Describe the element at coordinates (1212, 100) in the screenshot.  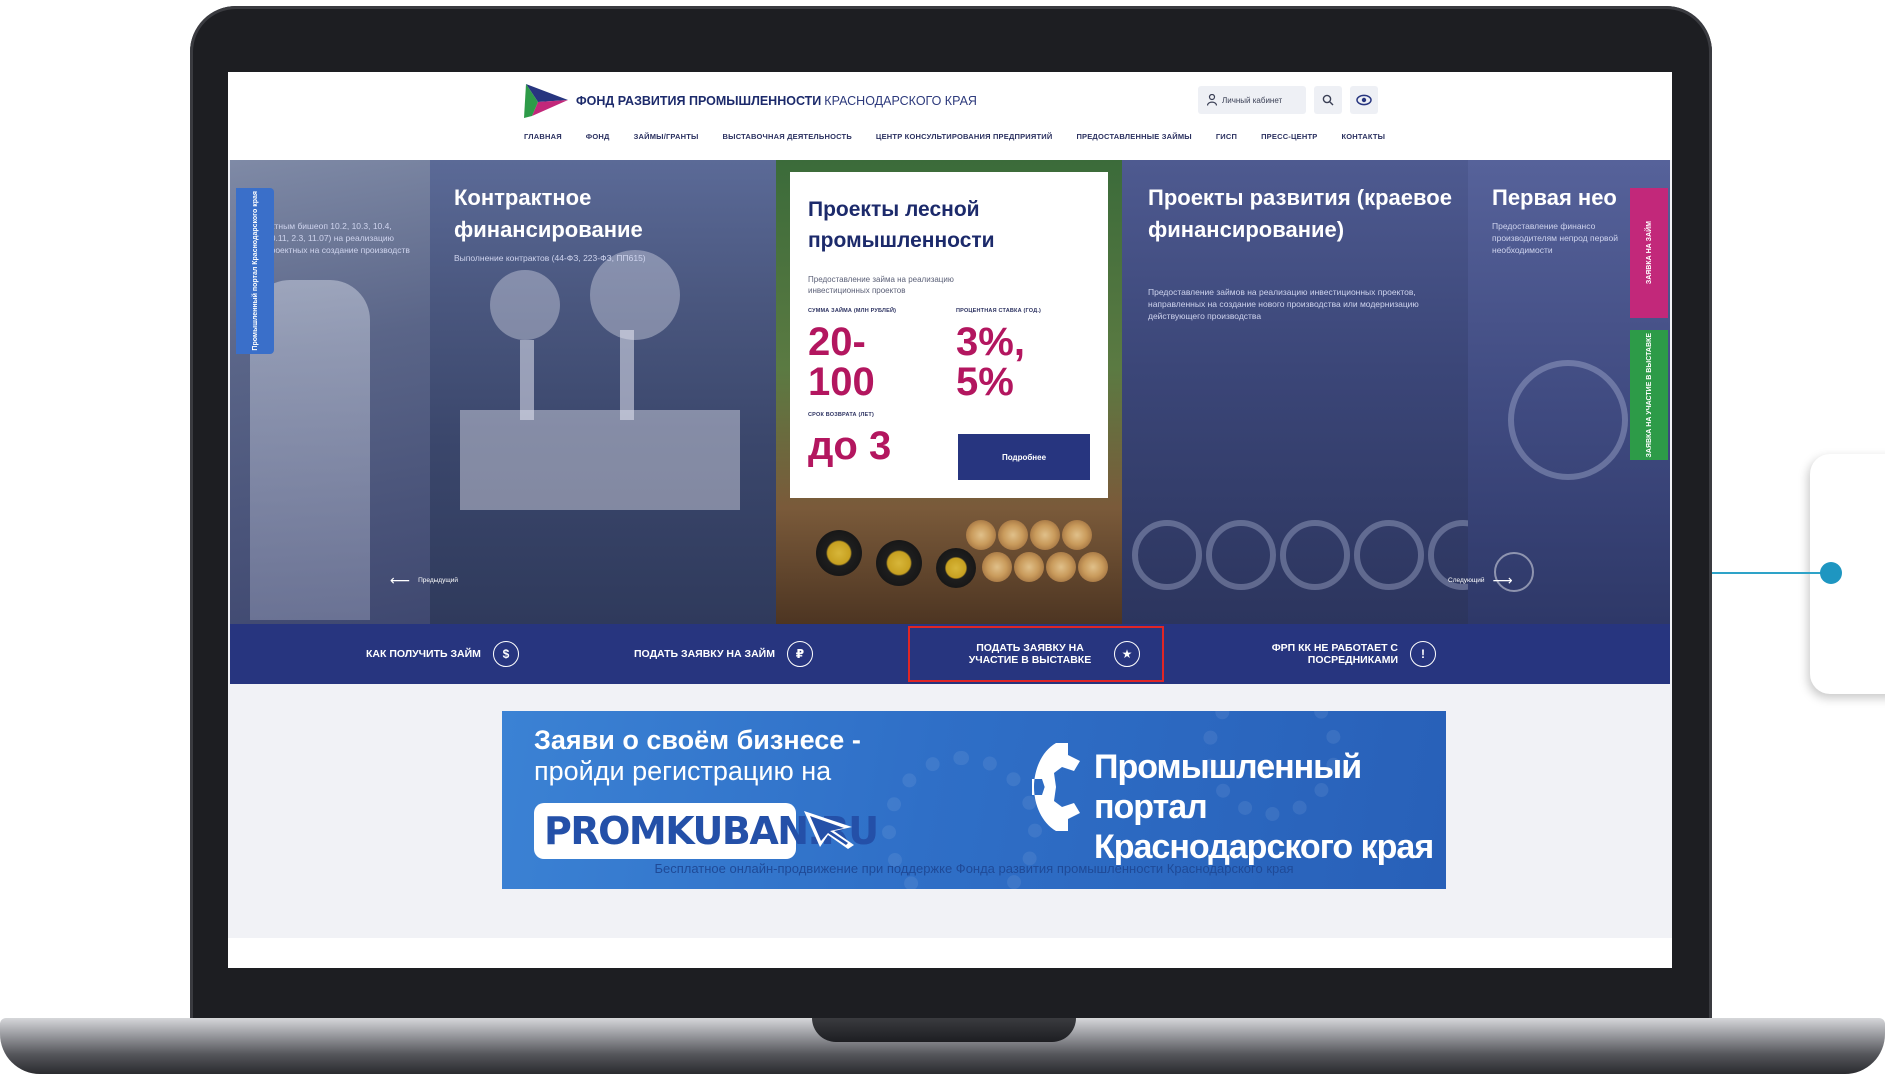
I see `user-icon` at that location.